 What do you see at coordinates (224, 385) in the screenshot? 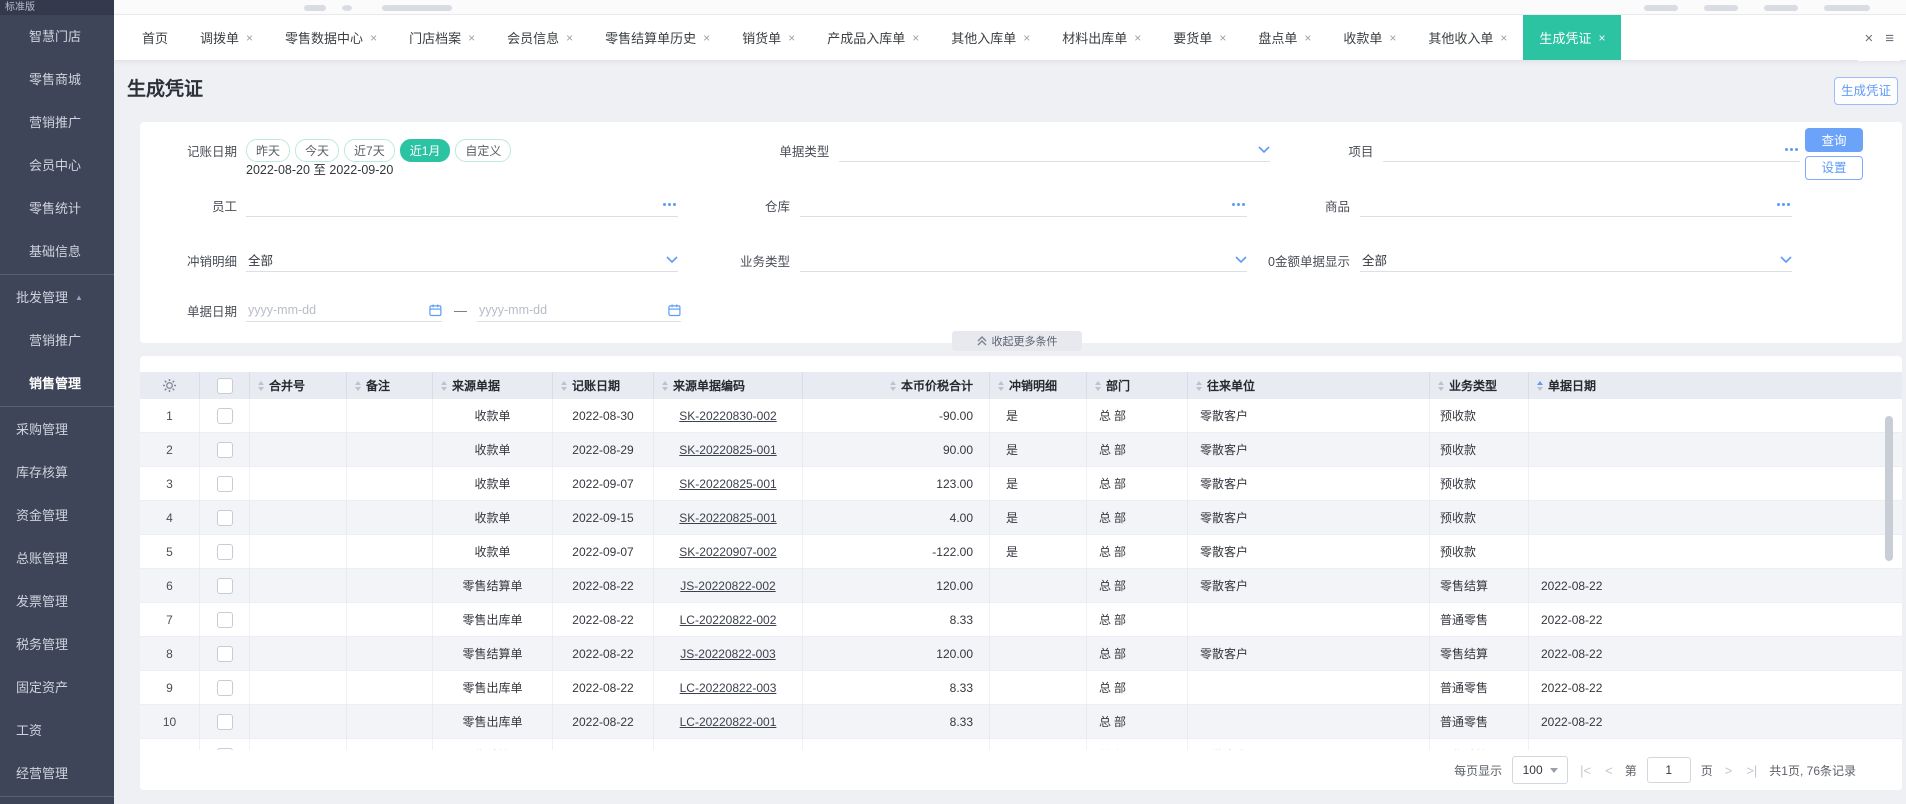
I see `select-all-checkbox` at bounding box center [224, 385].